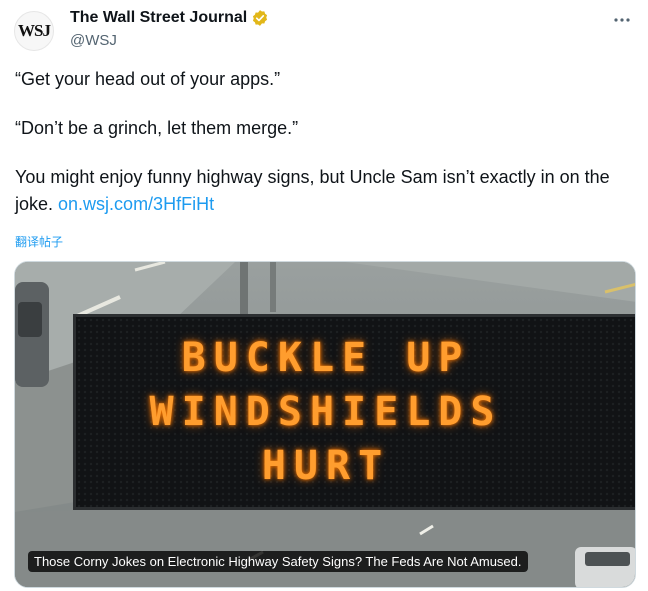  What do you see at coordinates (93, 40) in the screenshot?
I see `author-handle: @WSJ` at bounding box center [93, 40].